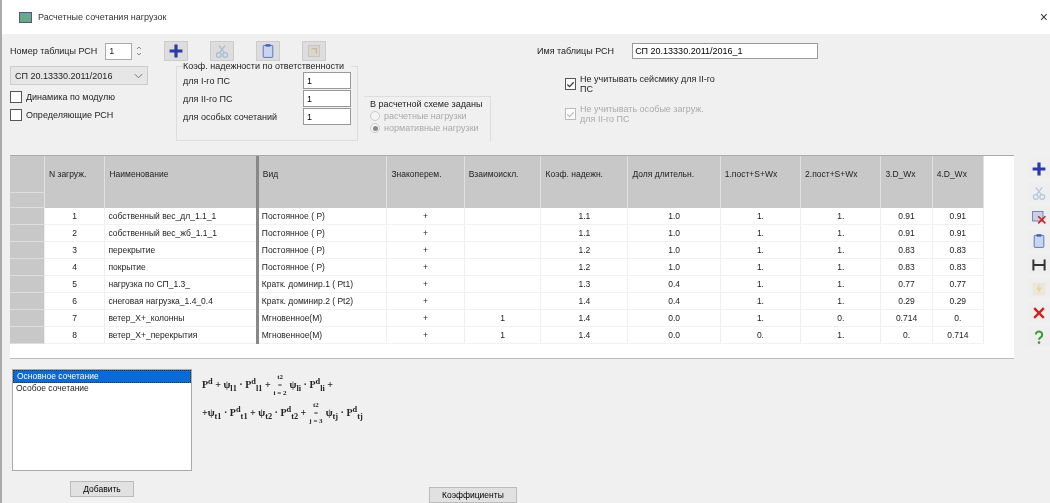  What do you see at coordinates (322, 284) in the screenshot?
I see `table-cell: Кратк. доминир.1 ( Pt1)` at bounding box center [322, 284].